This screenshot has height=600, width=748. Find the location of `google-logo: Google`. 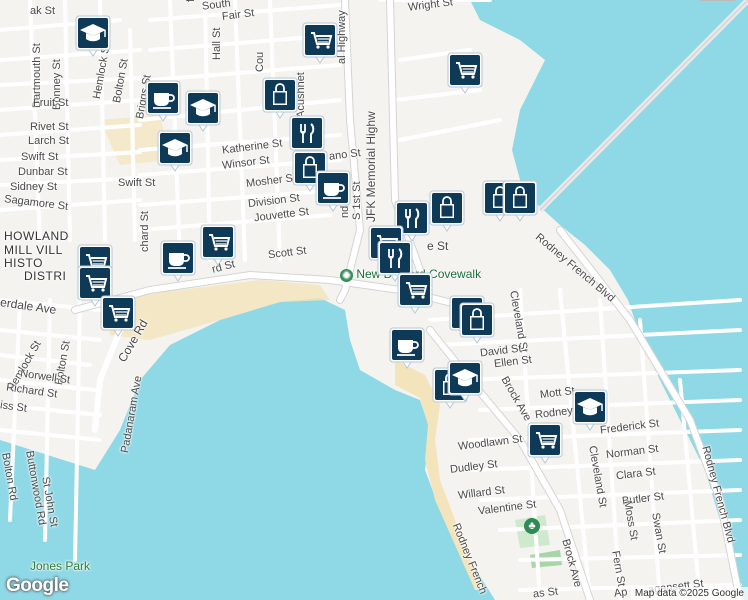

google-logo: Google is located at coordinates (37, 585).